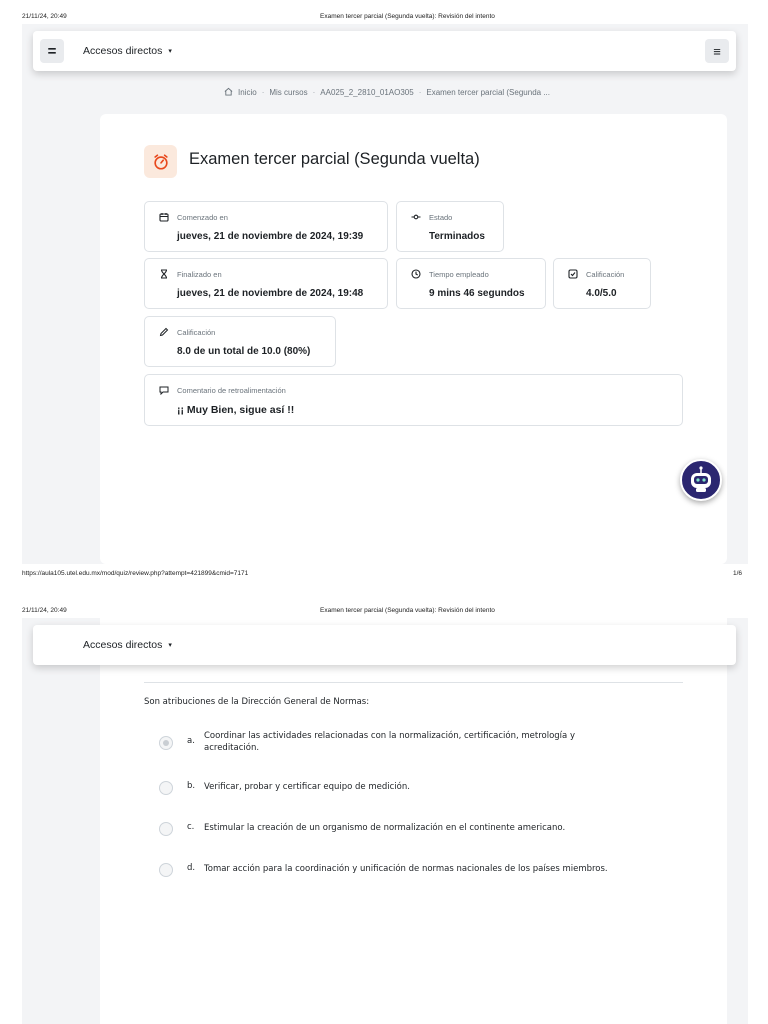  I want to click on menu-button: ≡, so click(717, 51).